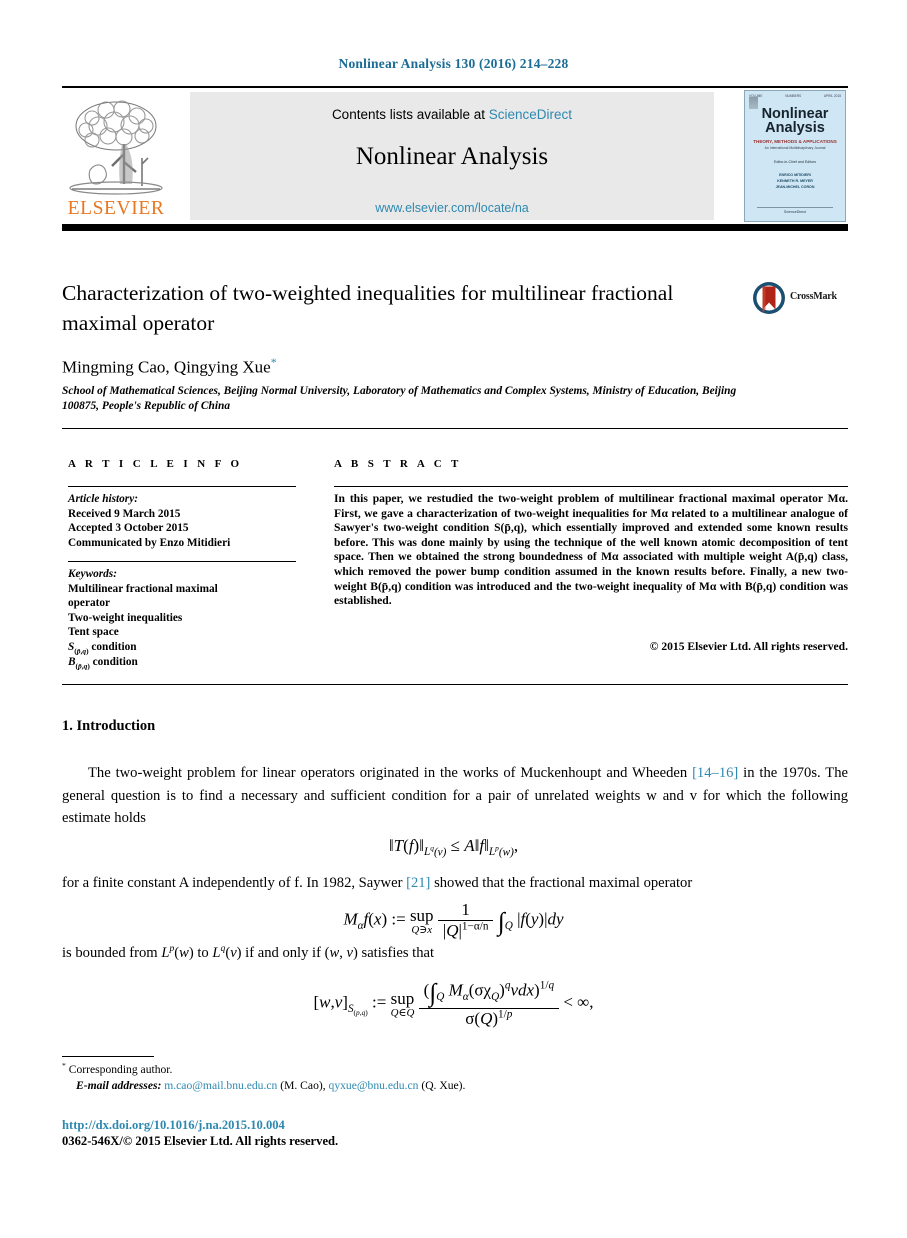 The width and height of the screenshot is (907, 1238). Describe the element at coordinates (166, 367) in the screenshot. I see `author-names: Mingming Cao, Qingying Xue` at that location.